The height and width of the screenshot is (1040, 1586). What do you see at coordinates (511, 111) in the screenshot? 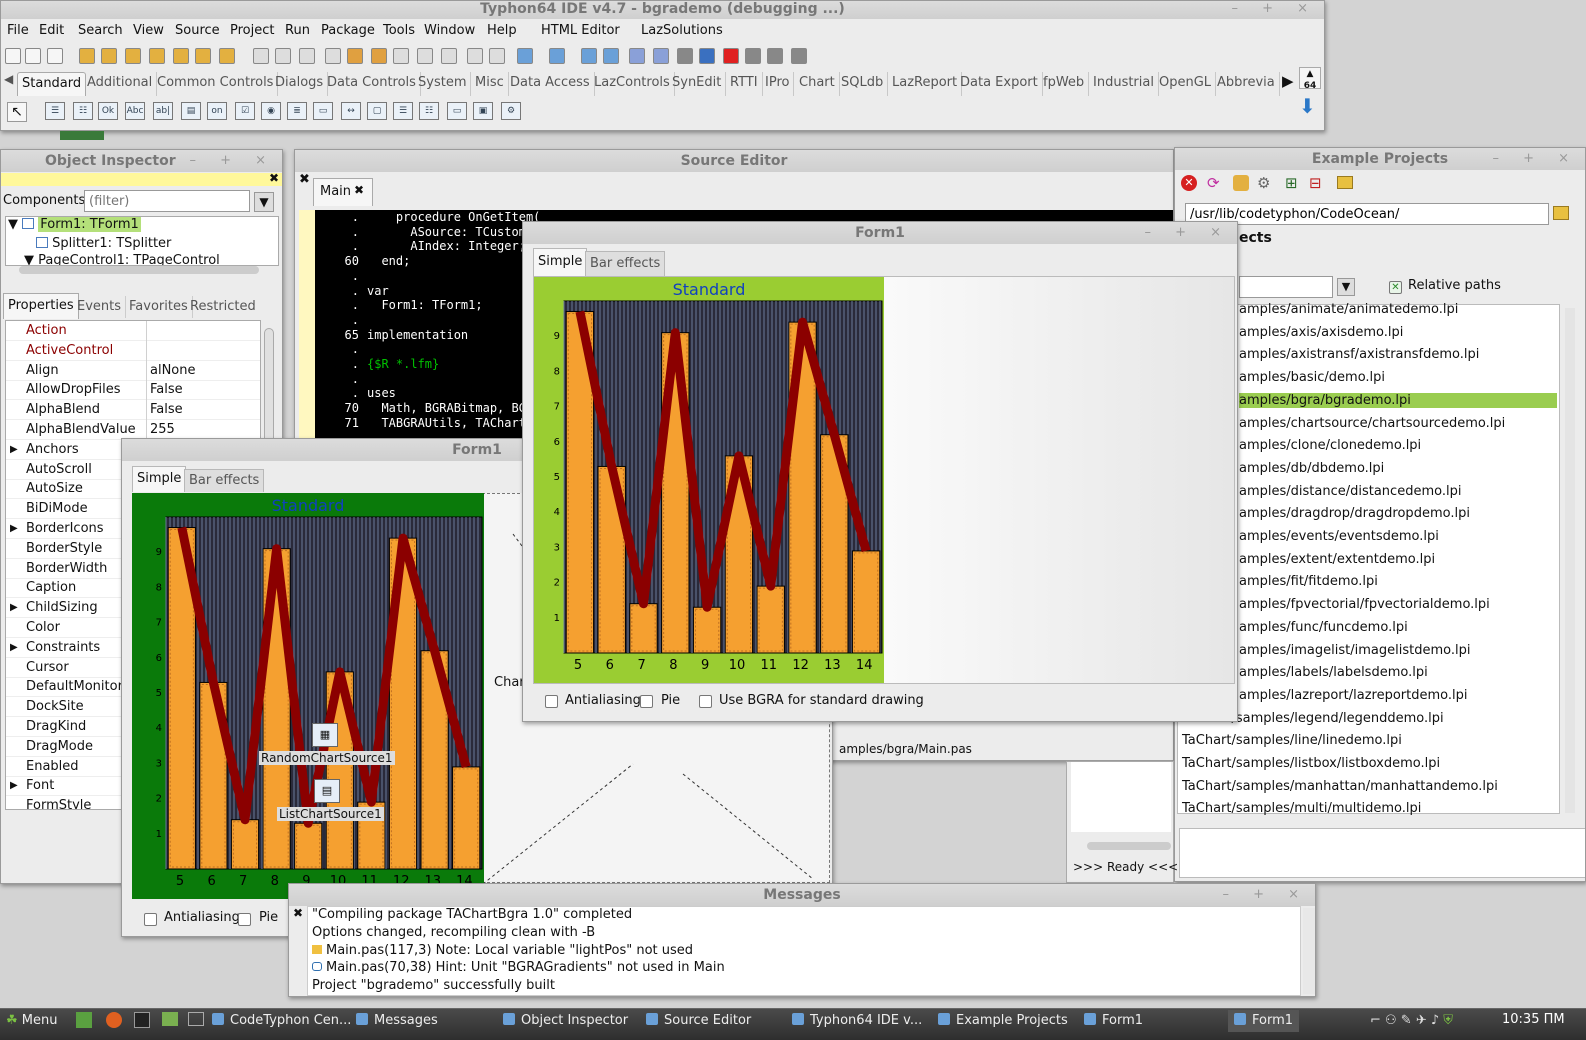
I see `tactionlist-icon: ⚙` at bounding box center [511, 111].